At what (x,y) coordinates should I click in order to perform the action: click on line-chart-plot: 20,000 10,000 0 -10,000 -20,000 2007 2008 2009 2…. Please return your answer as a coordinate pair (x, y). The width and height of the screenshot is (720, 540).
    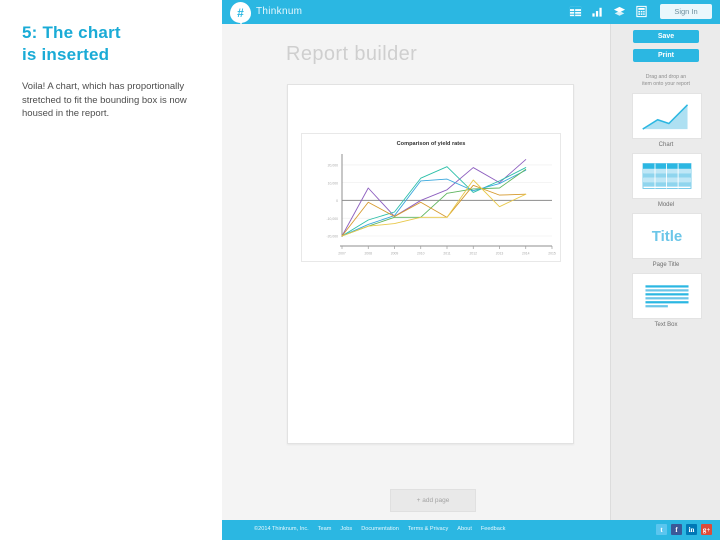
    Looking at the image, I should click on (441, 205).